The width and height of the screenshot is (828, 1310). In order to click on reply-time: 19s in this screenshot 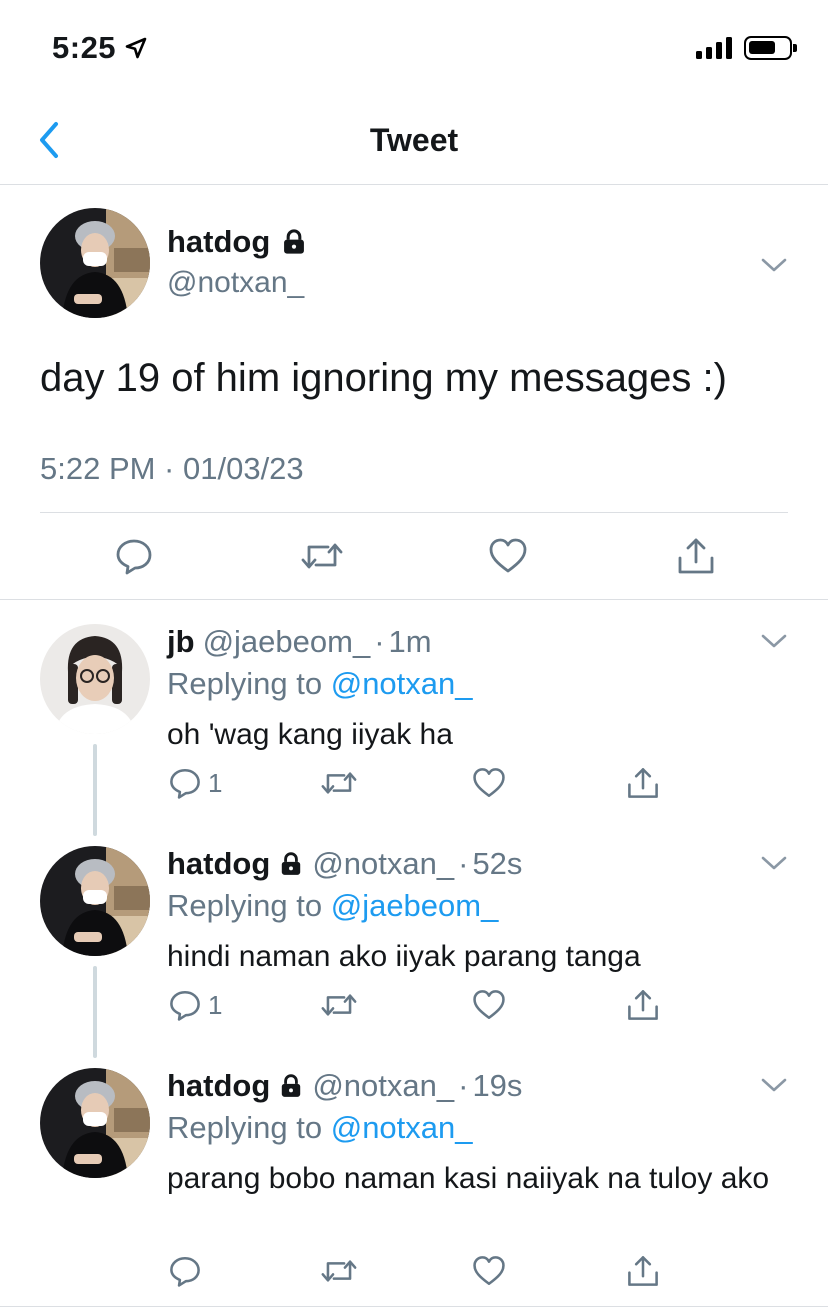, I will do `click(497, 1086)`.